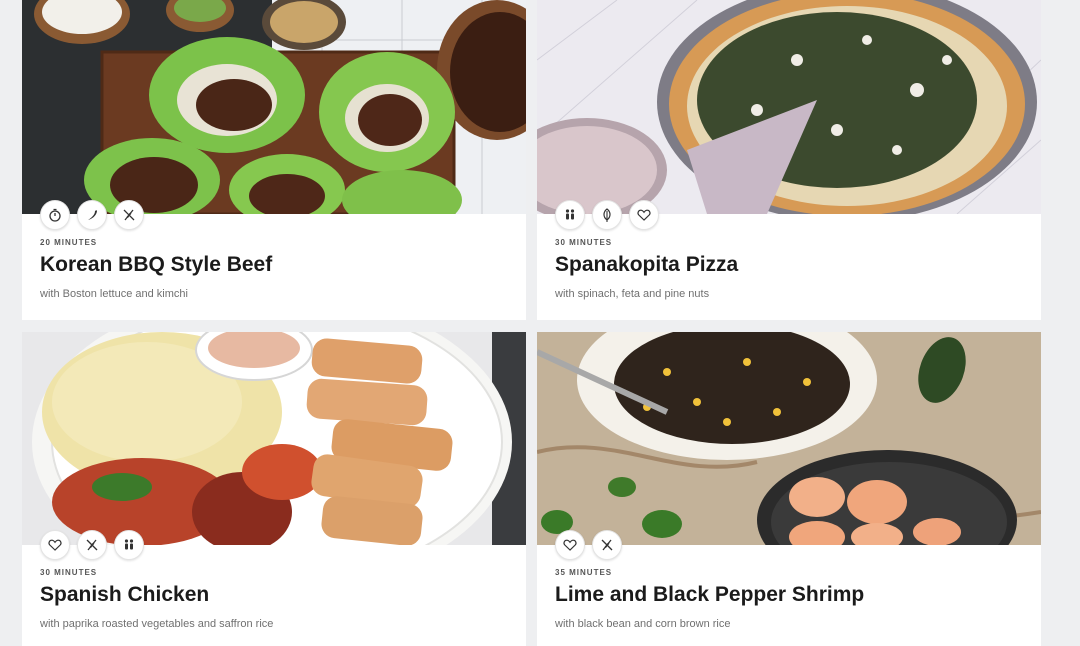 Image resolution: width=1080 pixels, height=646 pixels. I want to click on recipe-subtitle: with spinach, feta and pine nuts, so click(632, 294).